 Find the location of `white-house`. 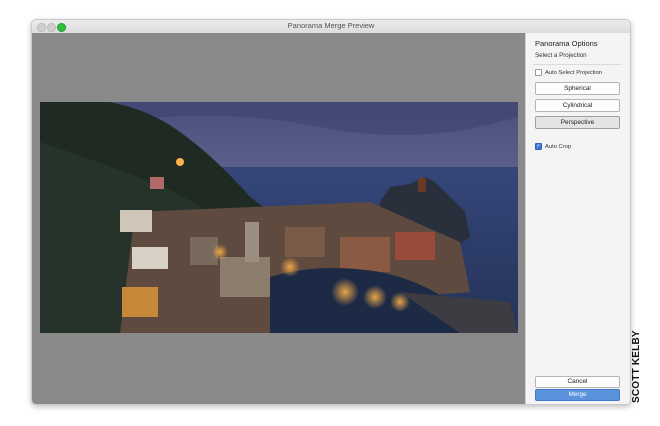

white-house is located at coordinates (136, 221).